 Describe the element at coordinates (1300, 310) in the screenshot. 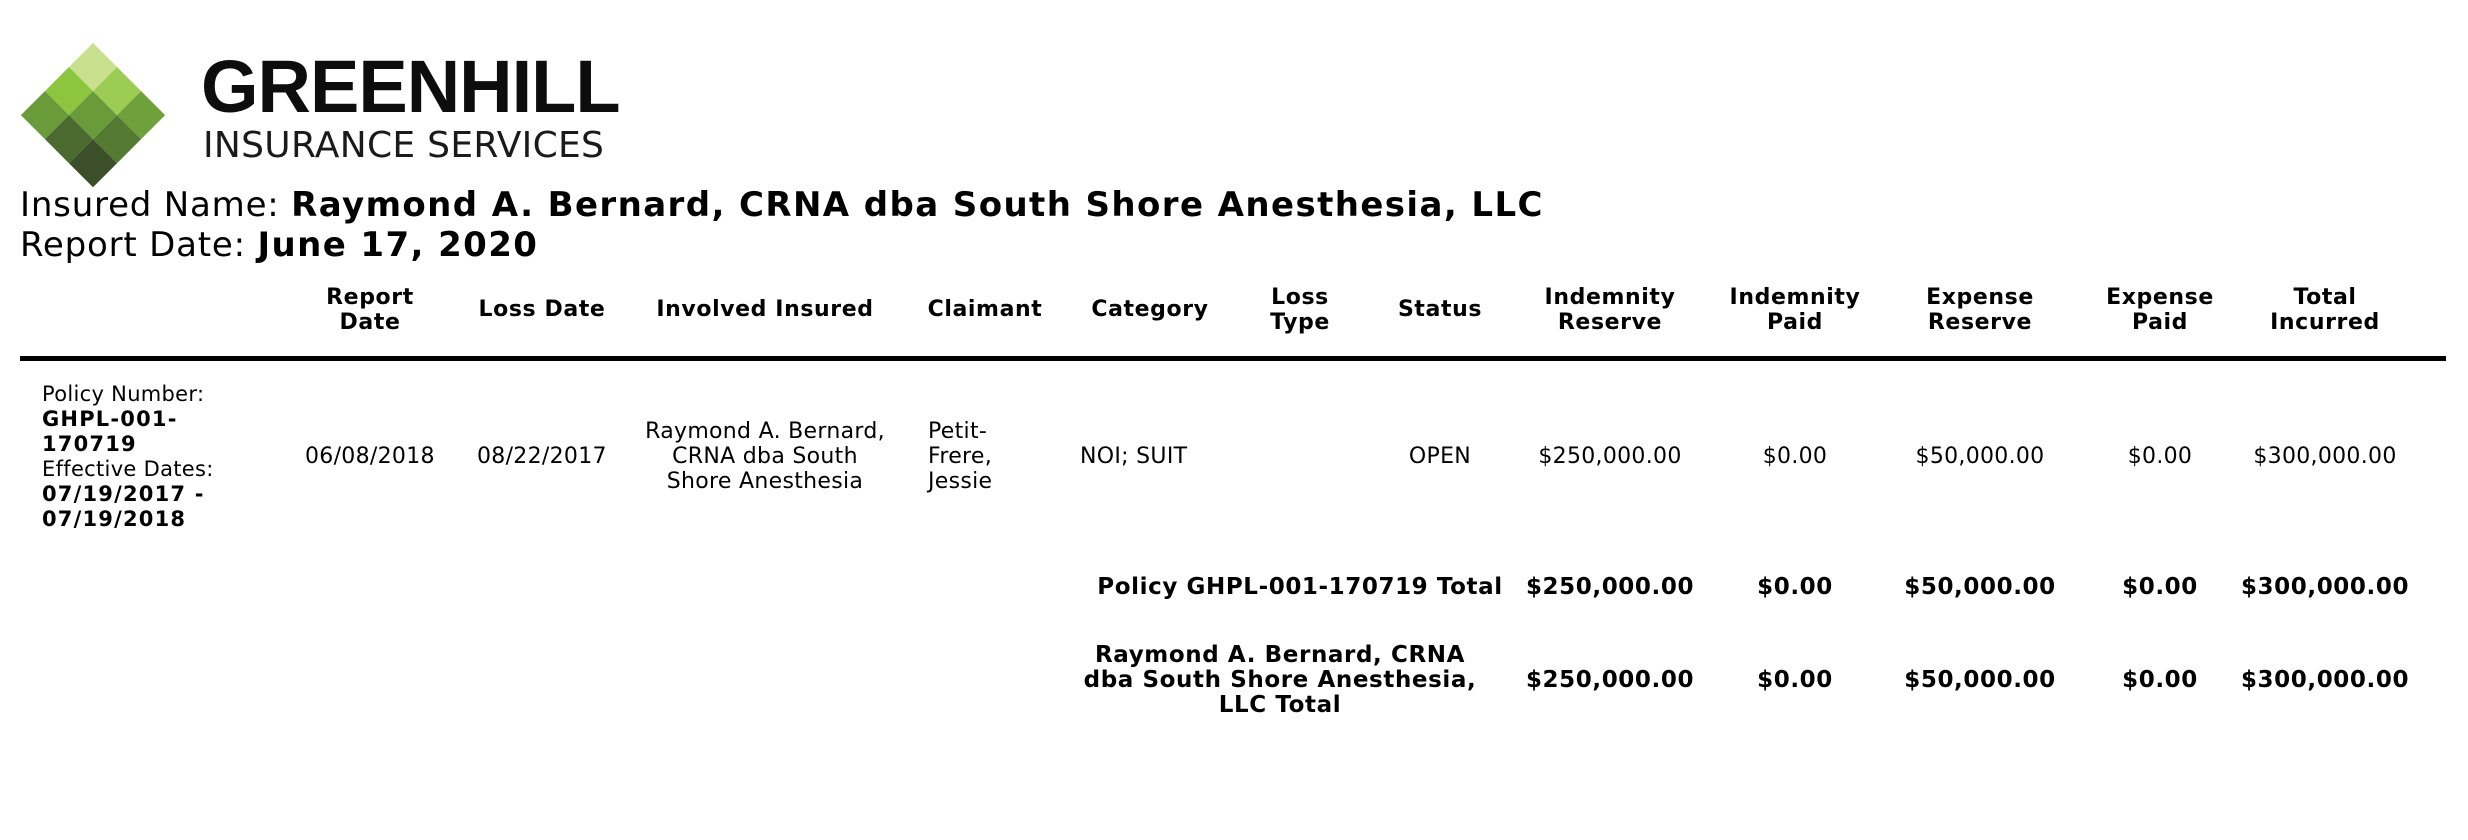

I see `col-loss-type: Loss Type` at that location.